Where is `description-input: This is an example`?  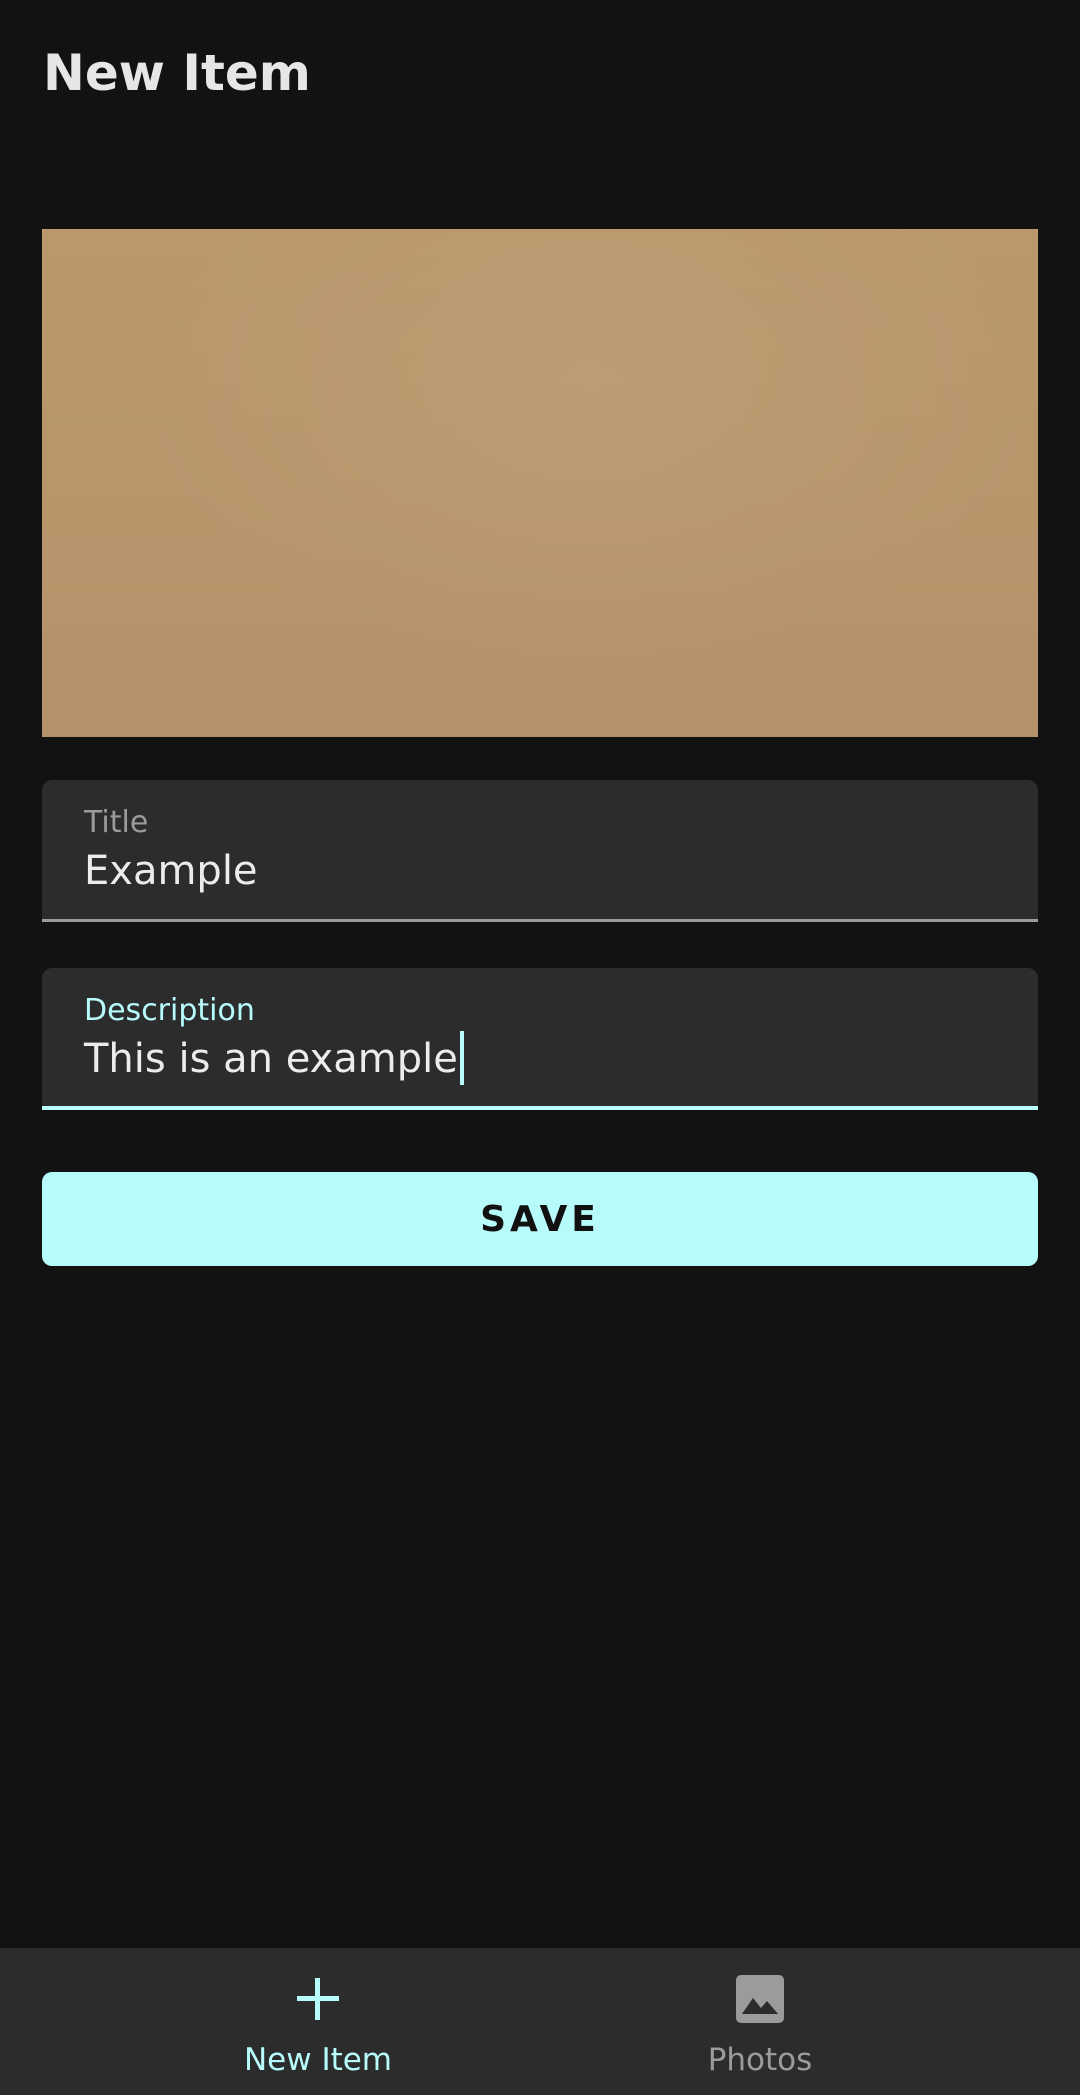 description-input: This is an example is located at coordinates (274, 1058).